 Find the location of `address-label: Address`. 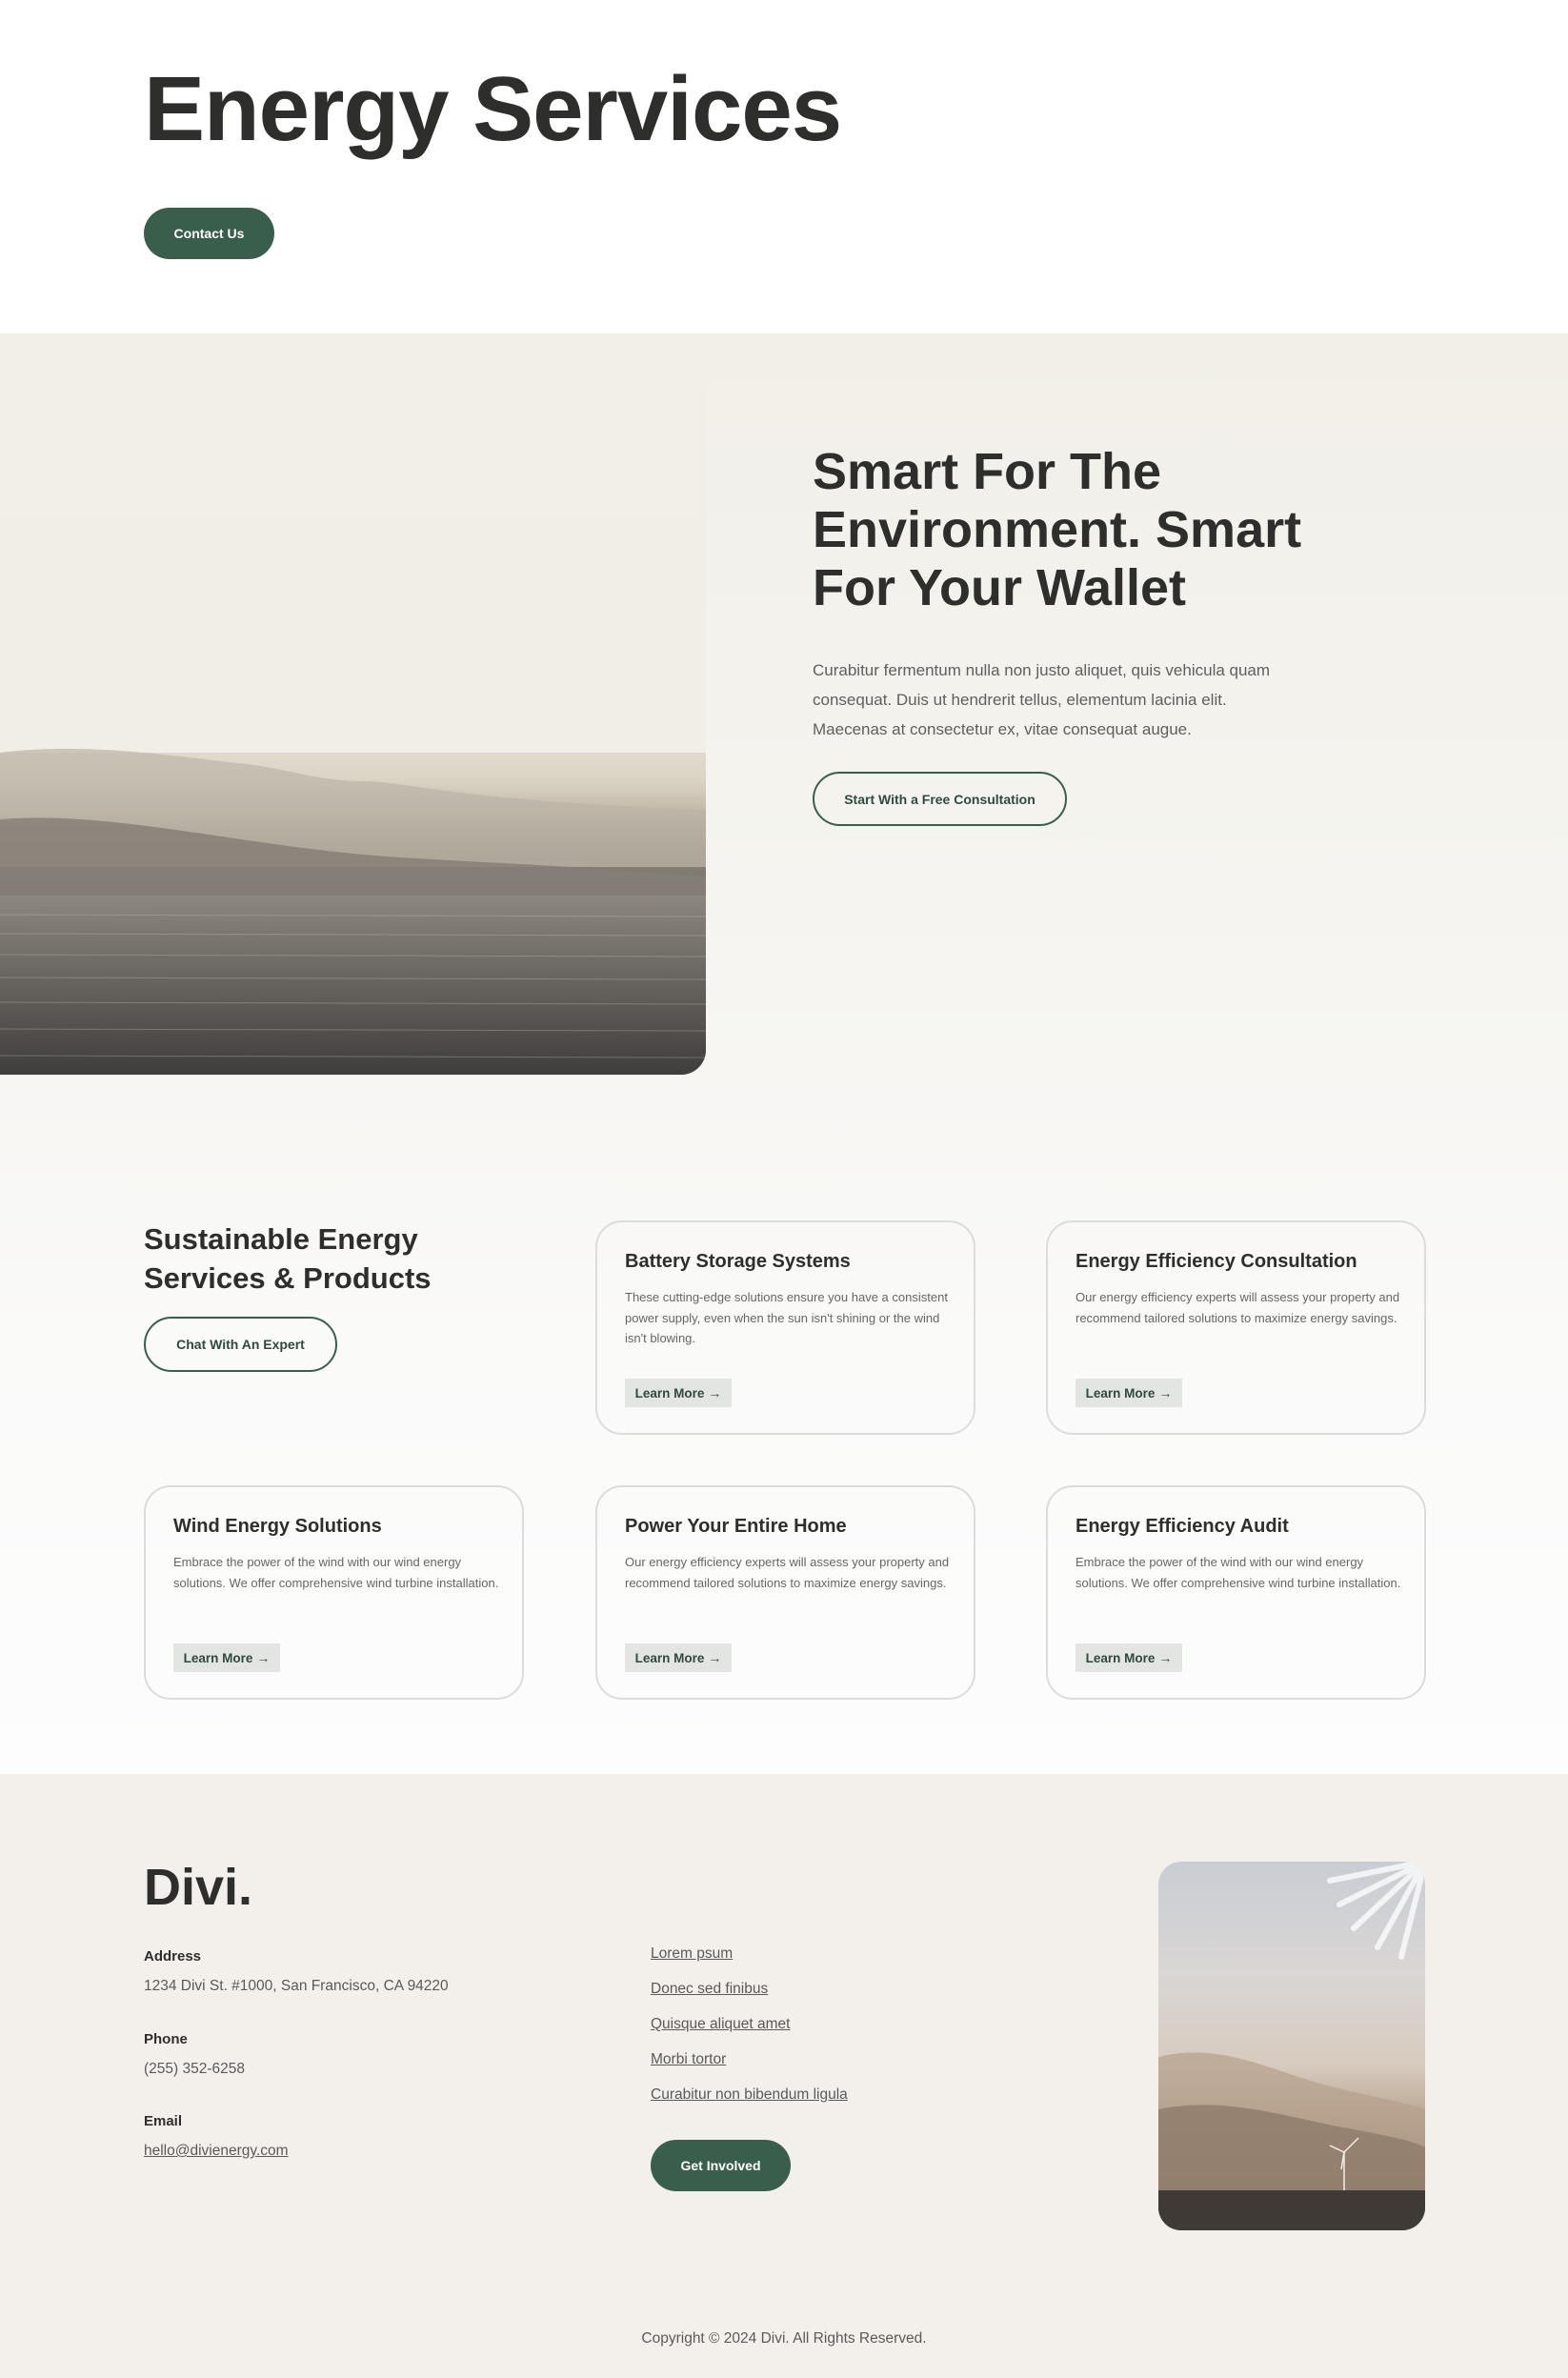

address-label: Address is located at coordinates (173, 1956).